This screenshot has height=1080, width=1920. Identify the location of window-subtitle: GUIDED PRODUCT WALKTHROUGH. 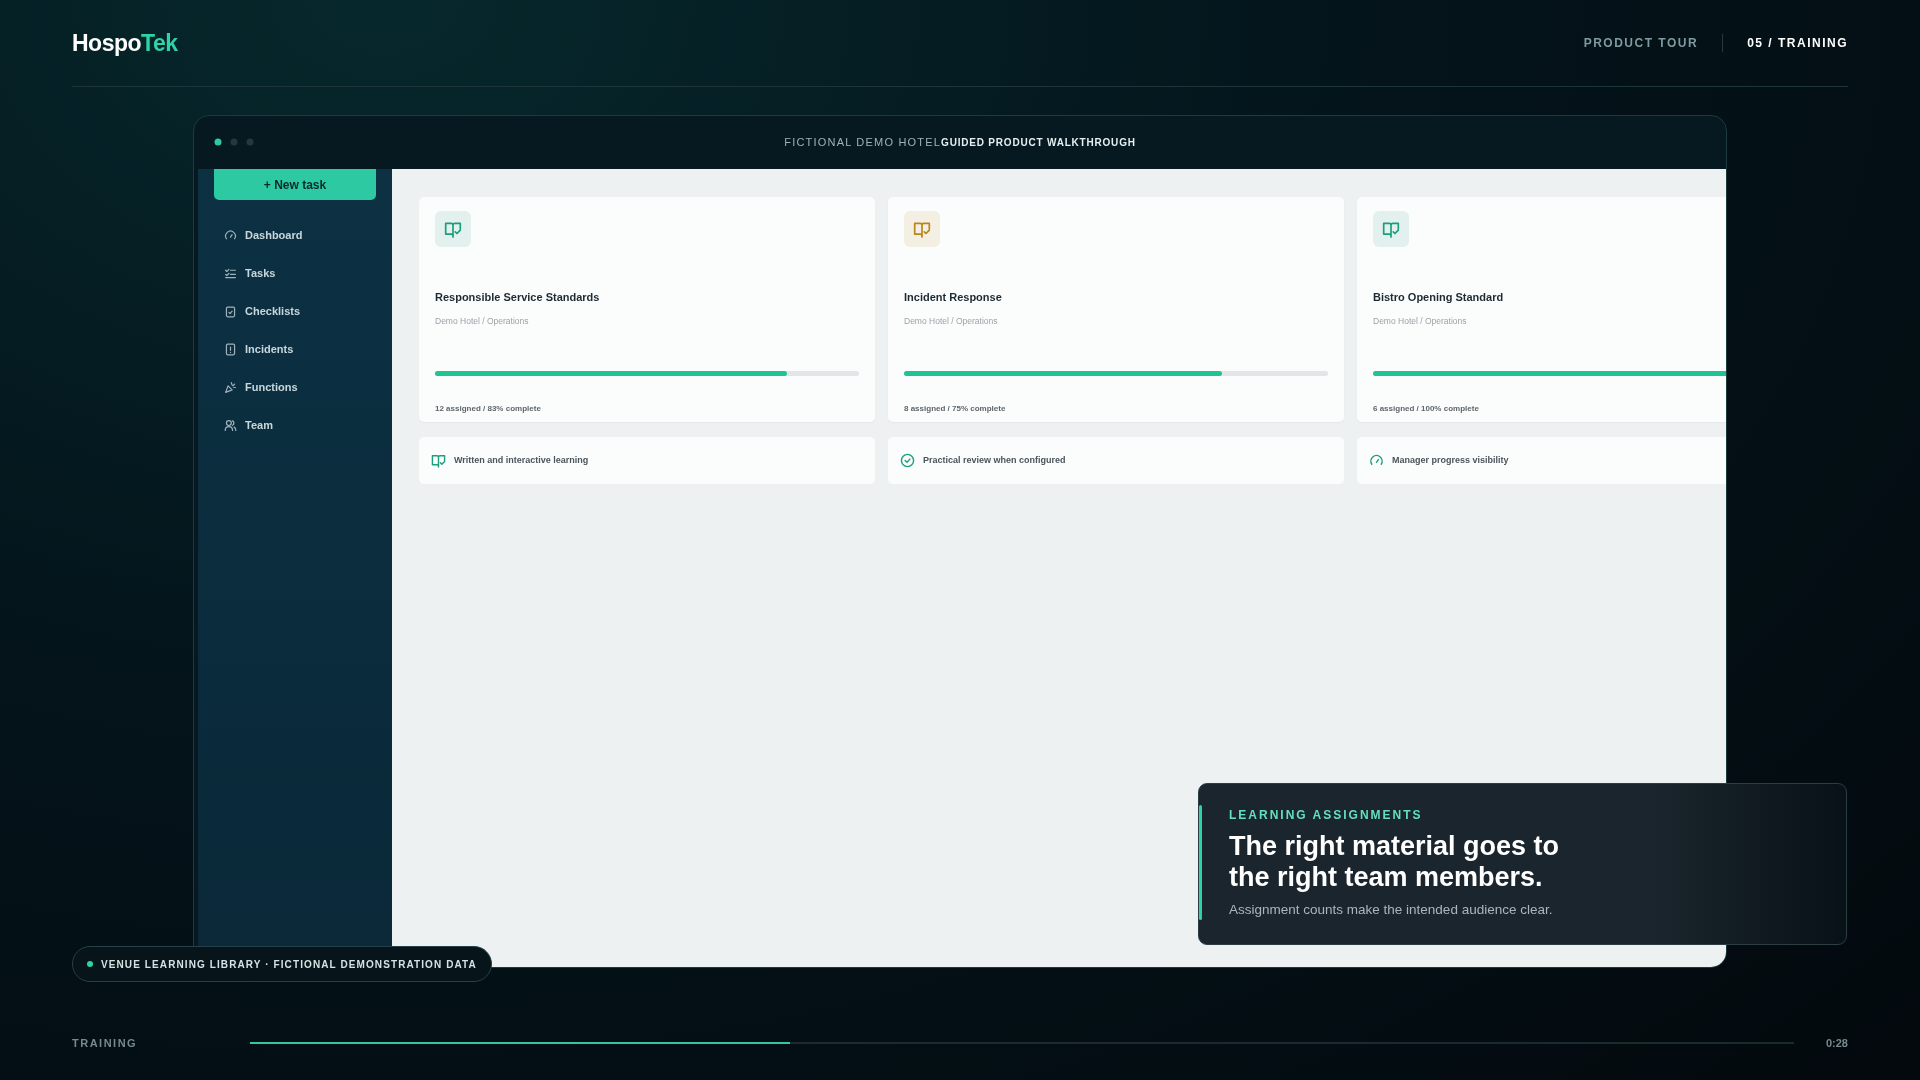
(1038, 143).